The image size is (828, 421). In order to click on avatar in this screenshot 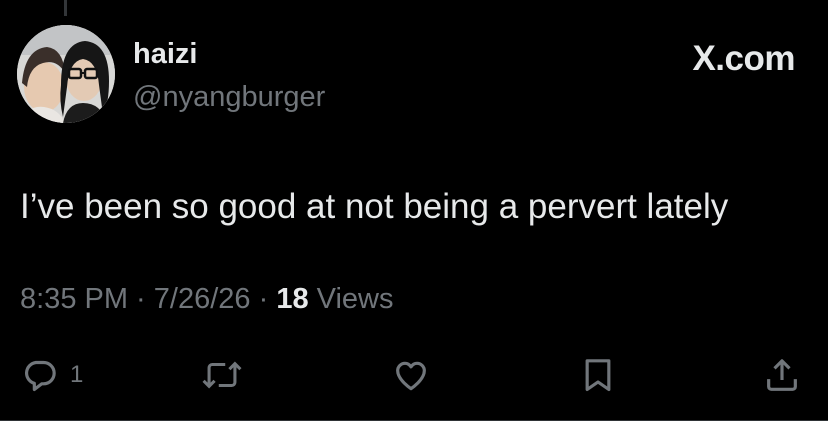, I will do `click(66, 74)`.